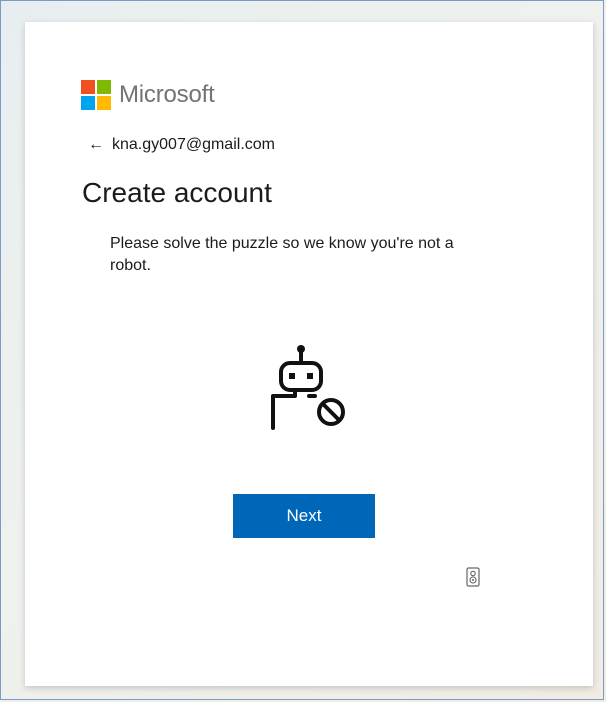  I want to click on next-button: Next, so click(304, 516).